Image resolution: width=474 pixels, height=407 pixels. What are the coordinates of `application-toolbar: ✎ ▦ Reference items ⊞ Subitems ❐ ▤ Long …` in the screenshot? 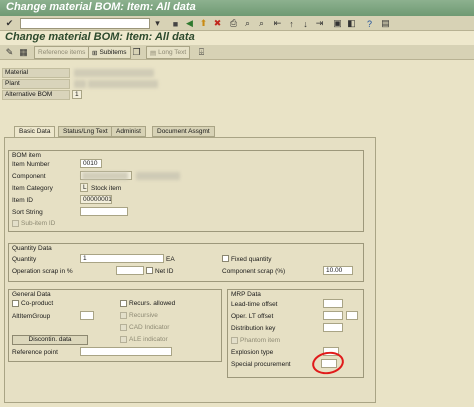 It's located at (237, 52).